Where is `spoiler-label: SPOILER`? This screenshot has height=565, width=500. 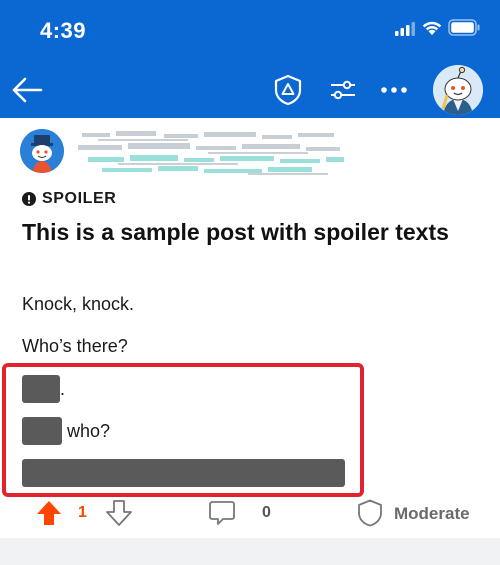 spoiler-label: SPOILER is located at coordinates (79, 198).